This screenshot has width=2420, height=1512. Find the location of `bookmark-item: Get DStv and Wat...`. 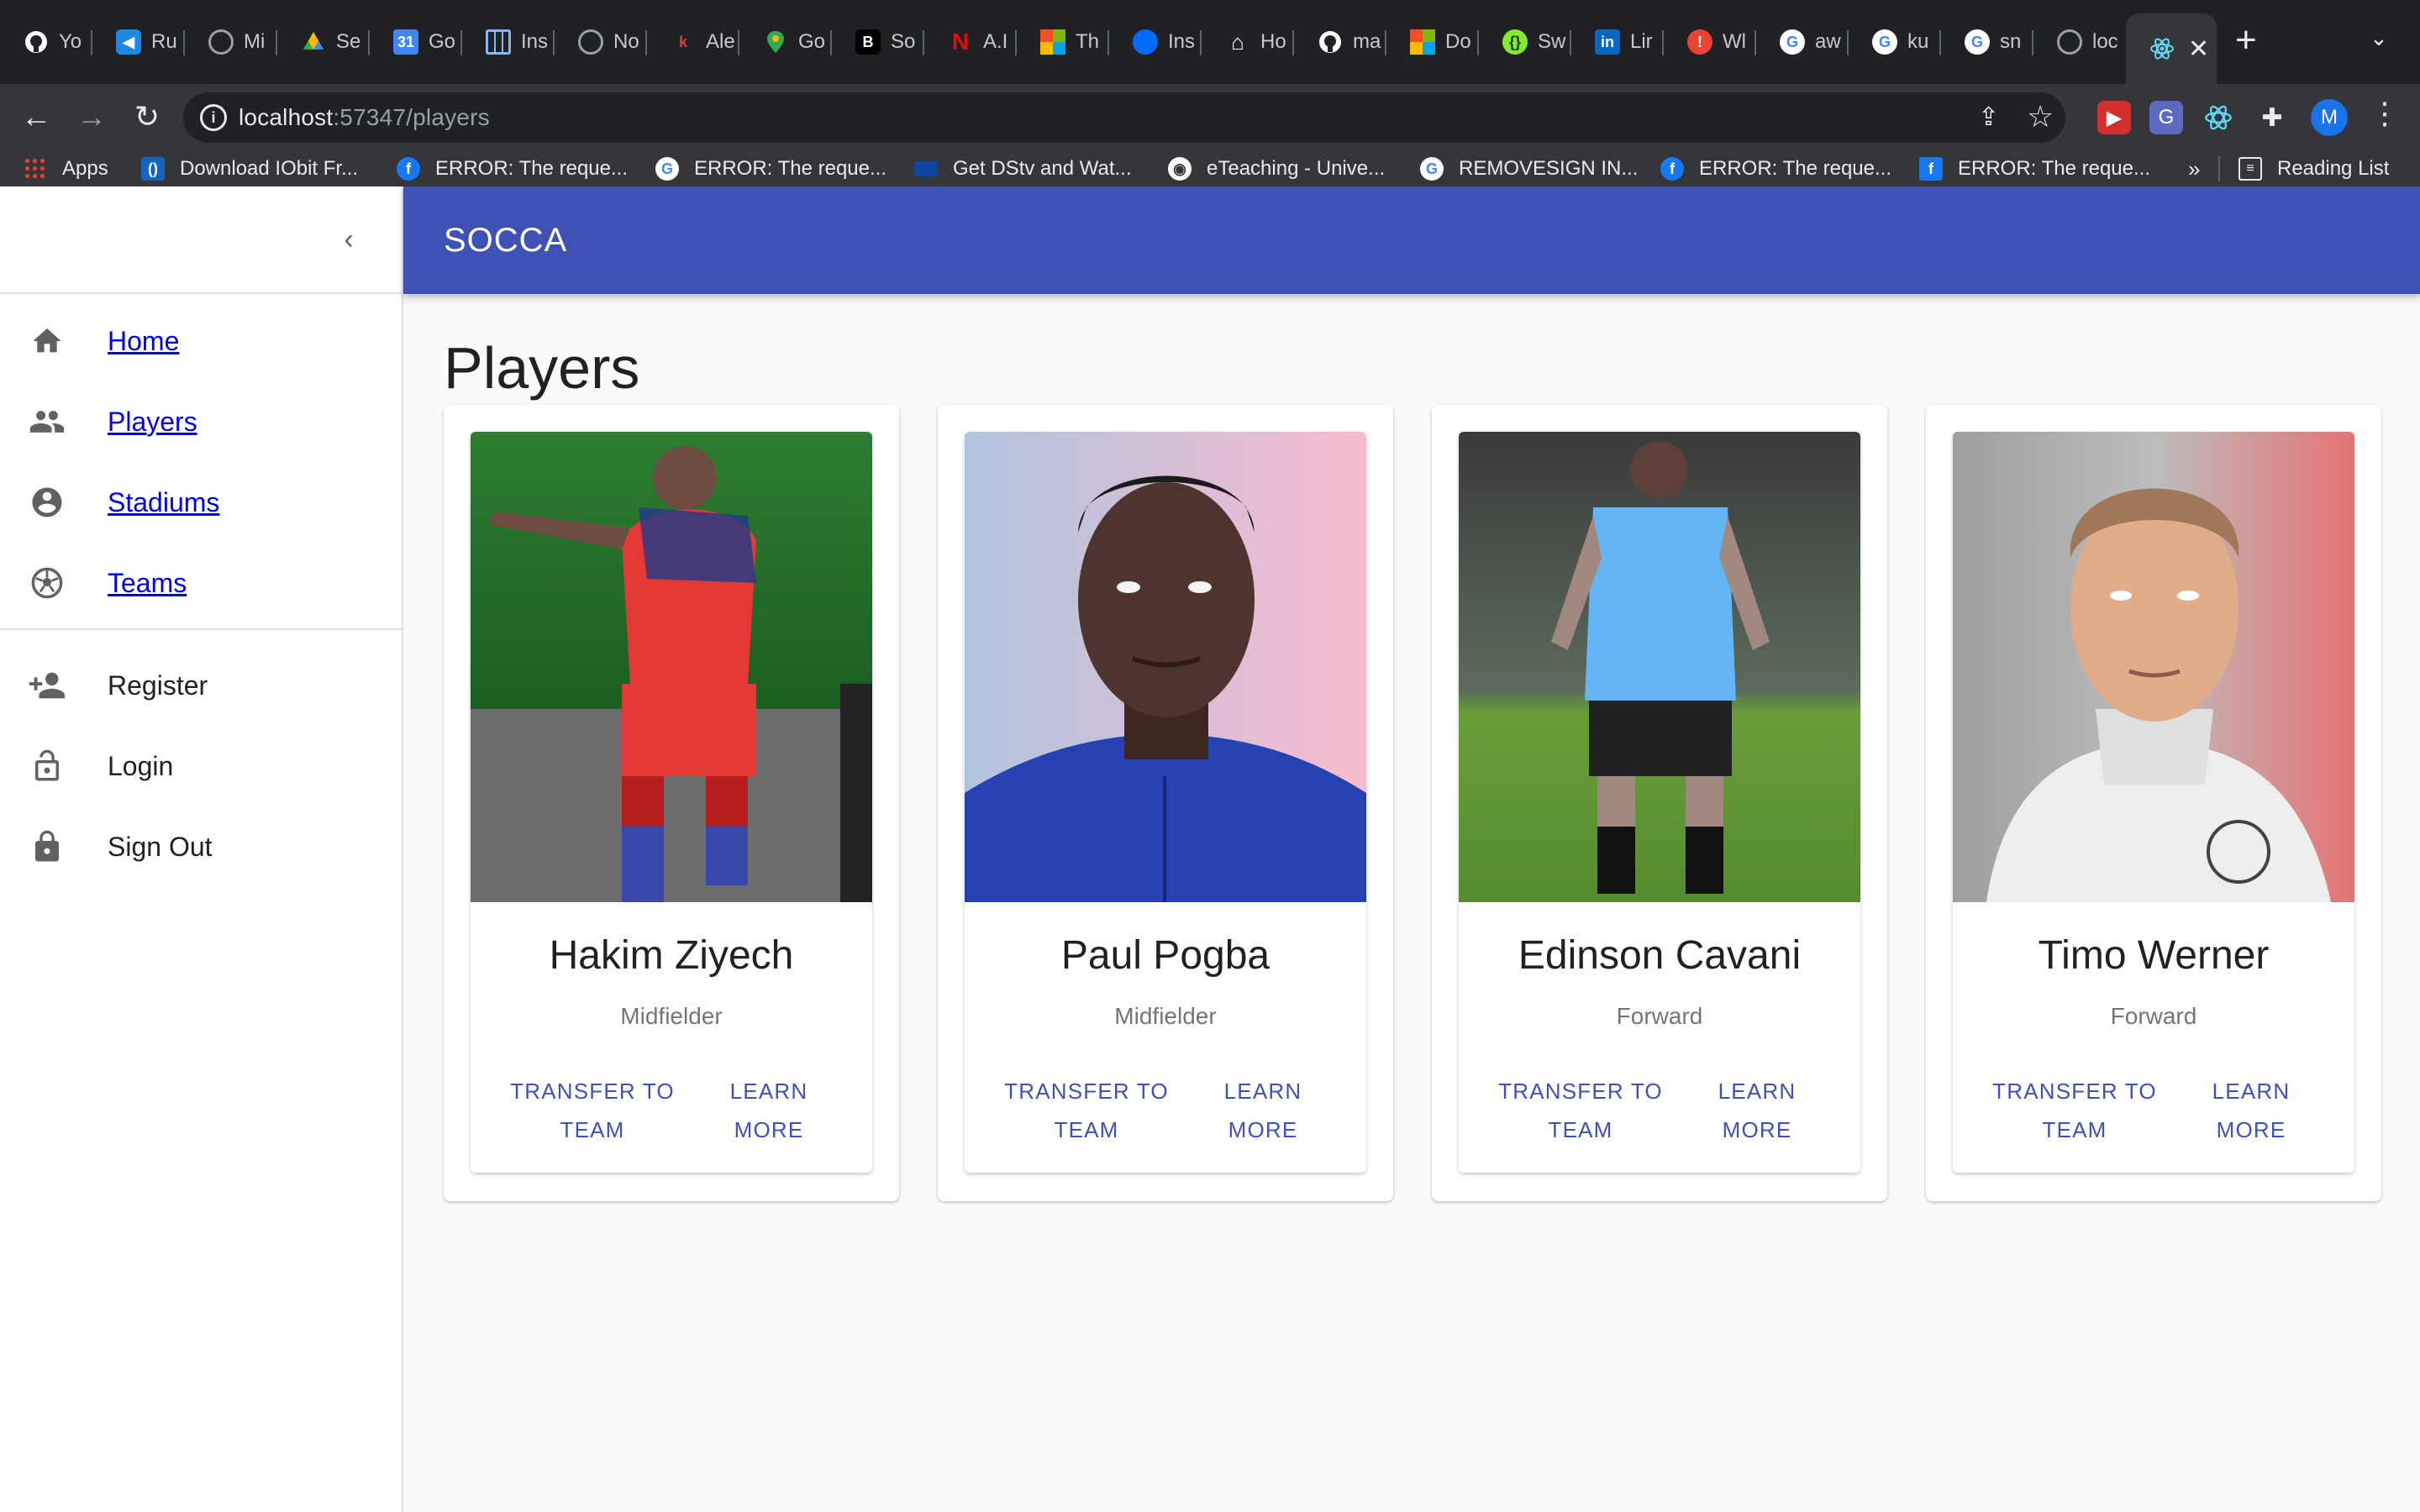

bookmark-item: Get DStv and Wat... is located at coordinates (1023, 169).